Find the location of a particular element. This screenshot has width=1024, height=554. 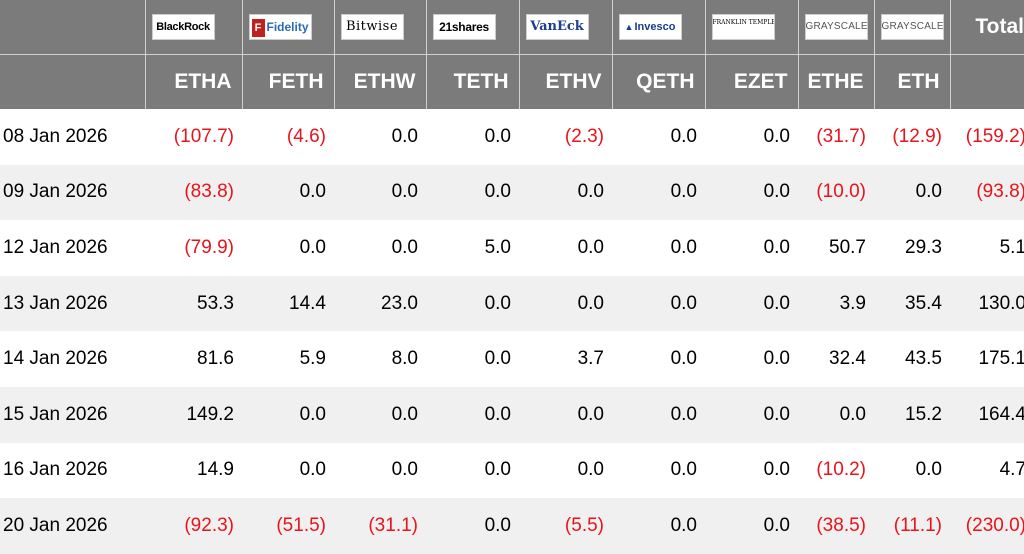

flow-cell: (31.1) is located at coordinates (380, 526).